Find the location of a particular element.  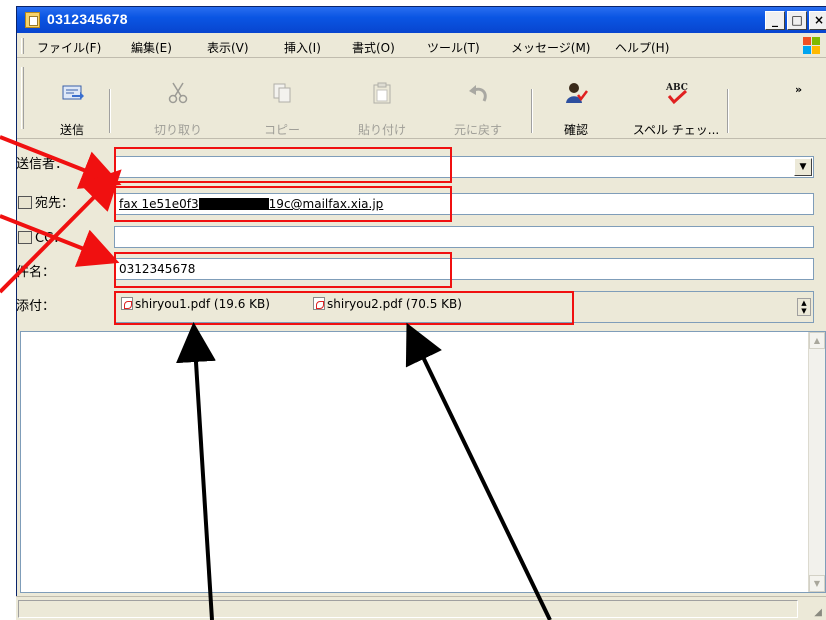

resize-grip-icon: ◢ is located at coordinates (818, 612).